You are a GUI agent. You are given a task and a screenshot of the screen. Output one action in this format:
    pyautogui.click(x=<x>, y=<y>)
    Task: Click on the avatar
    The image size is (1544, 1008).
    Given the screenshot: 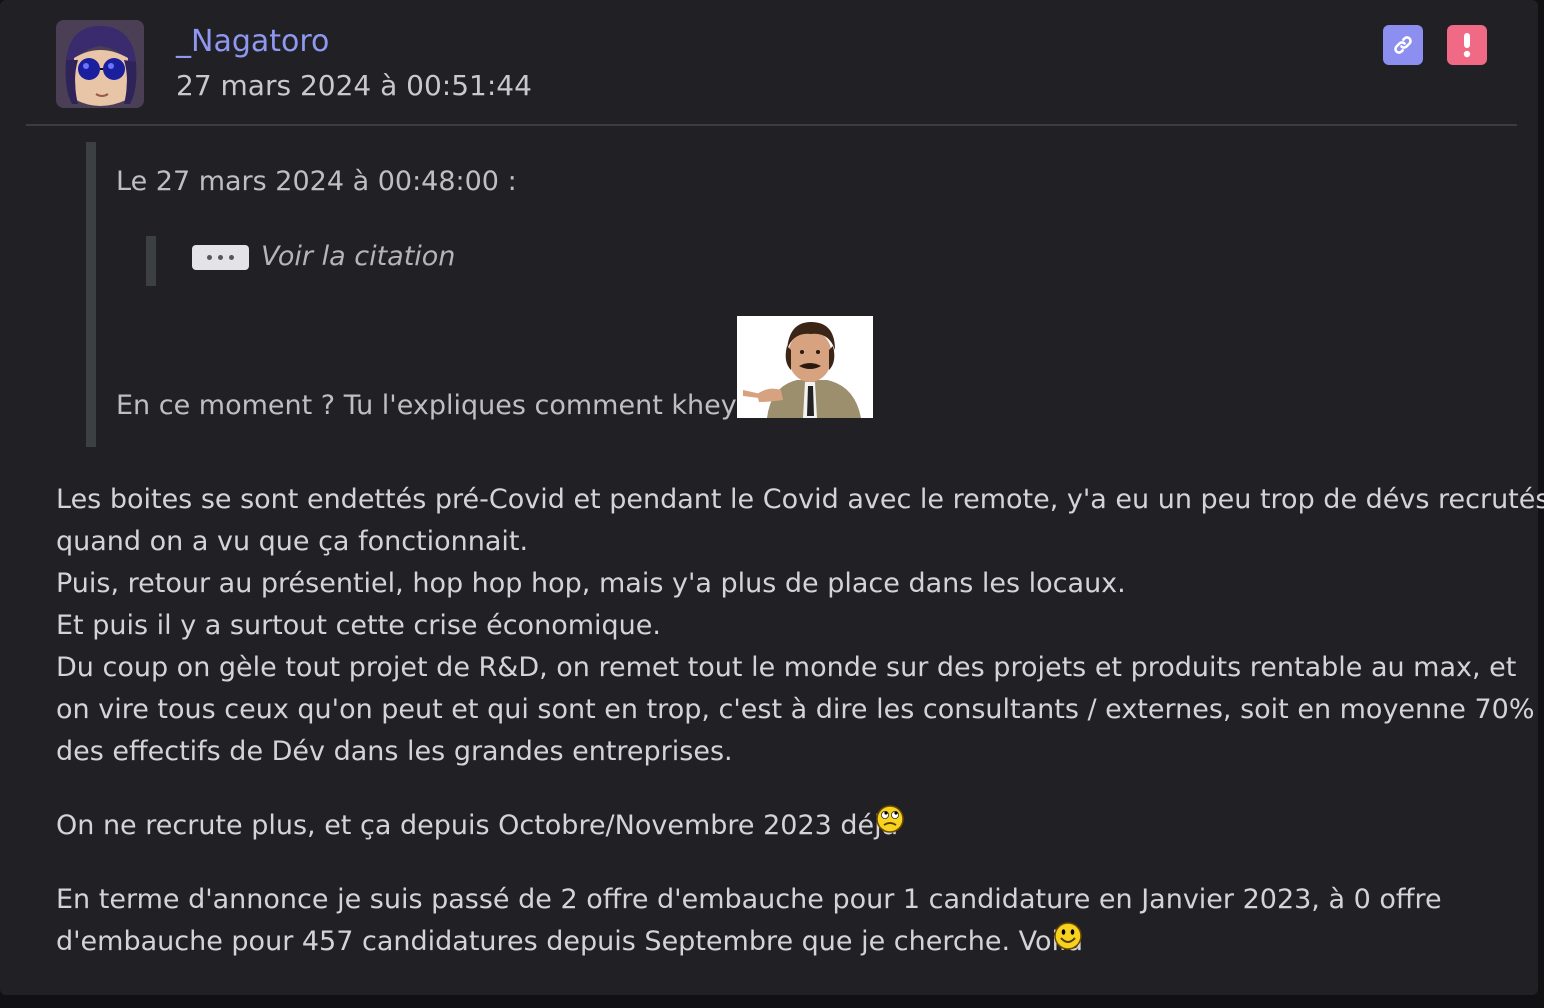 What is the action you would take?
    pyautogui.click(x=100, y=64)
    